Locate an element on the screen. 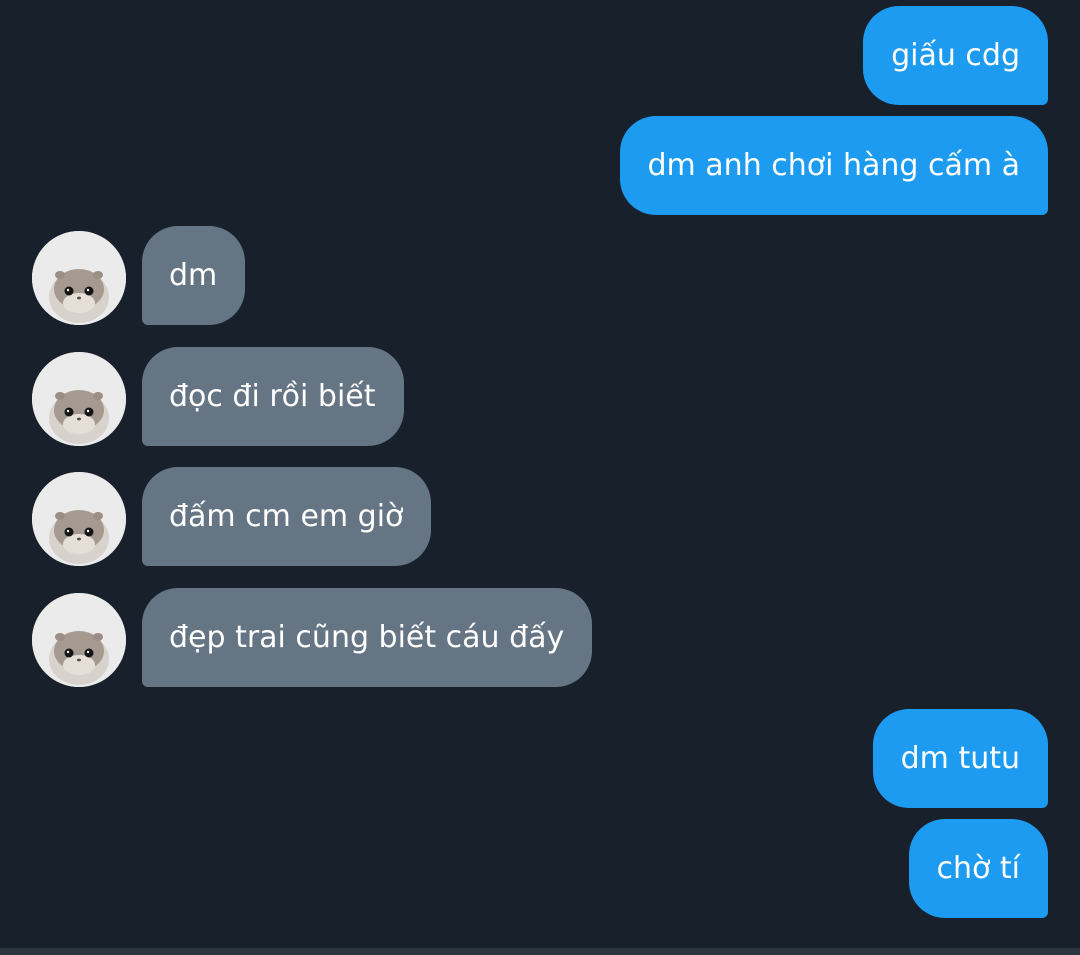  received-message-bubble: đọc đi rồi biết is located at coordinates (273, 396).